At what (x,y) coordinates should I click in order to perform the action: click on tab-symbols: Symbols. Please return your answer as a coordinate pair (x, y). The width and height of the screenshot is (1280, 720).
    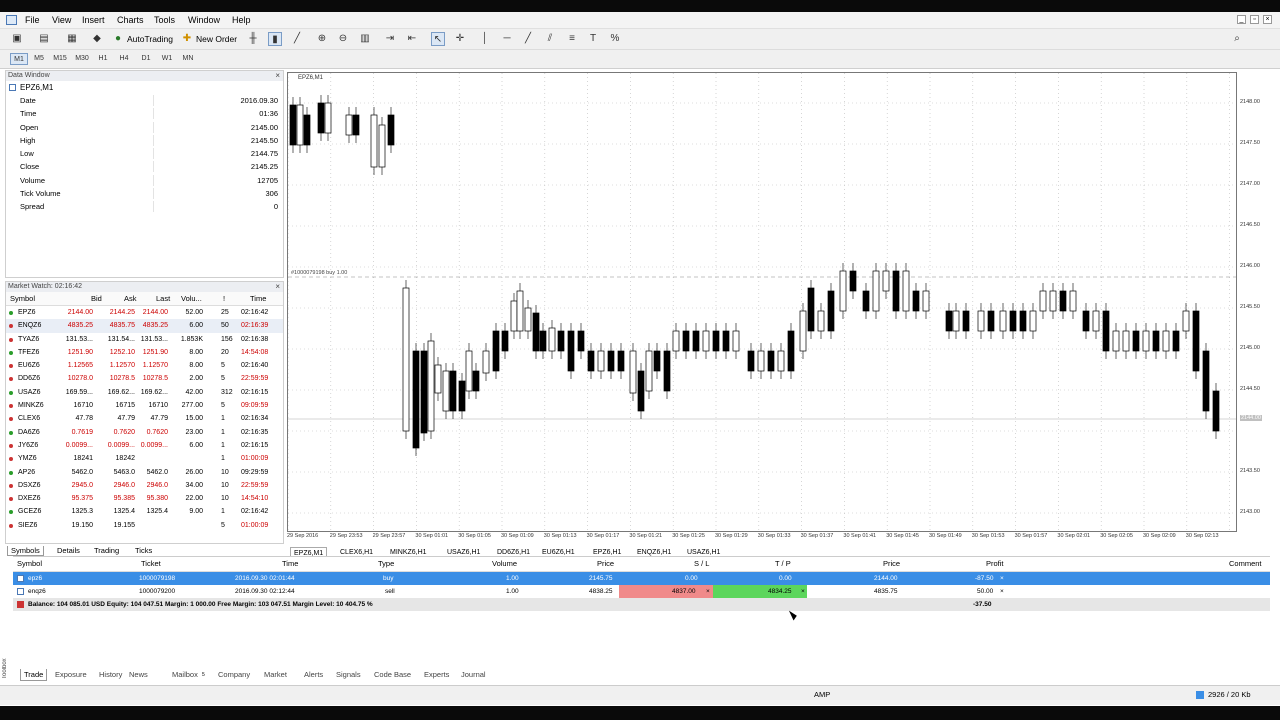
    Looking at the image, I should click on (25, 551).